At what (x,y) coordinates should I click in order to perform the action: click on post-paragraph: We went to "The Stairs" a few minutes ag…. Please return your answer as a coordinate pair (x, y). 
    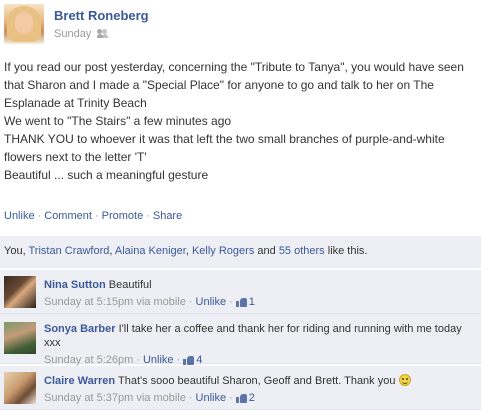
    Looking at the image, I should click on (118, 121).